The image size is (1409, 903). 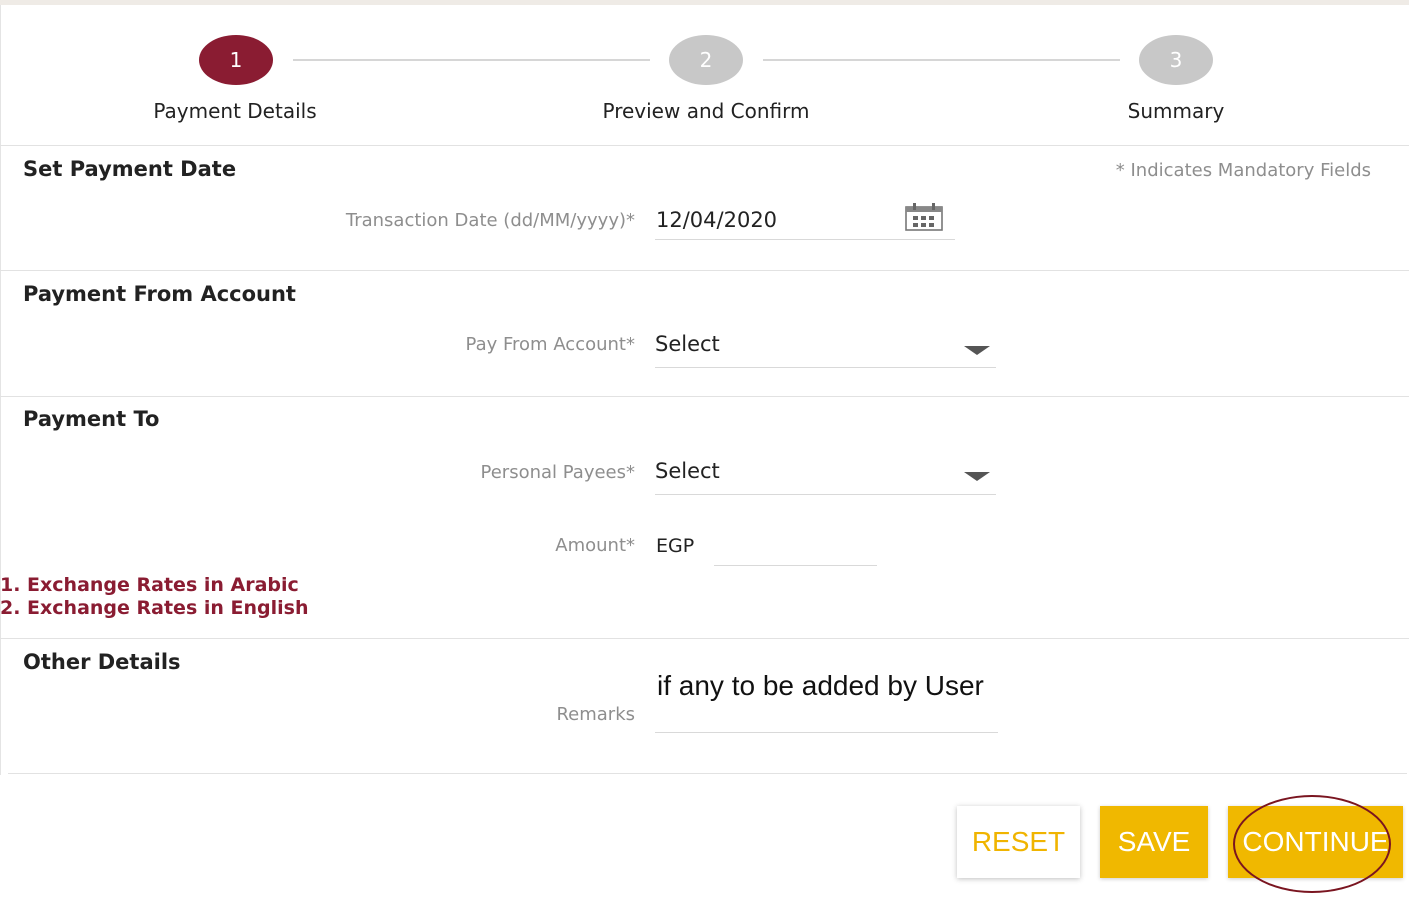 I want to click on transaction-date-label: Transaction Date (dd/MM/yyyy)*, so click(x=490, y=220).